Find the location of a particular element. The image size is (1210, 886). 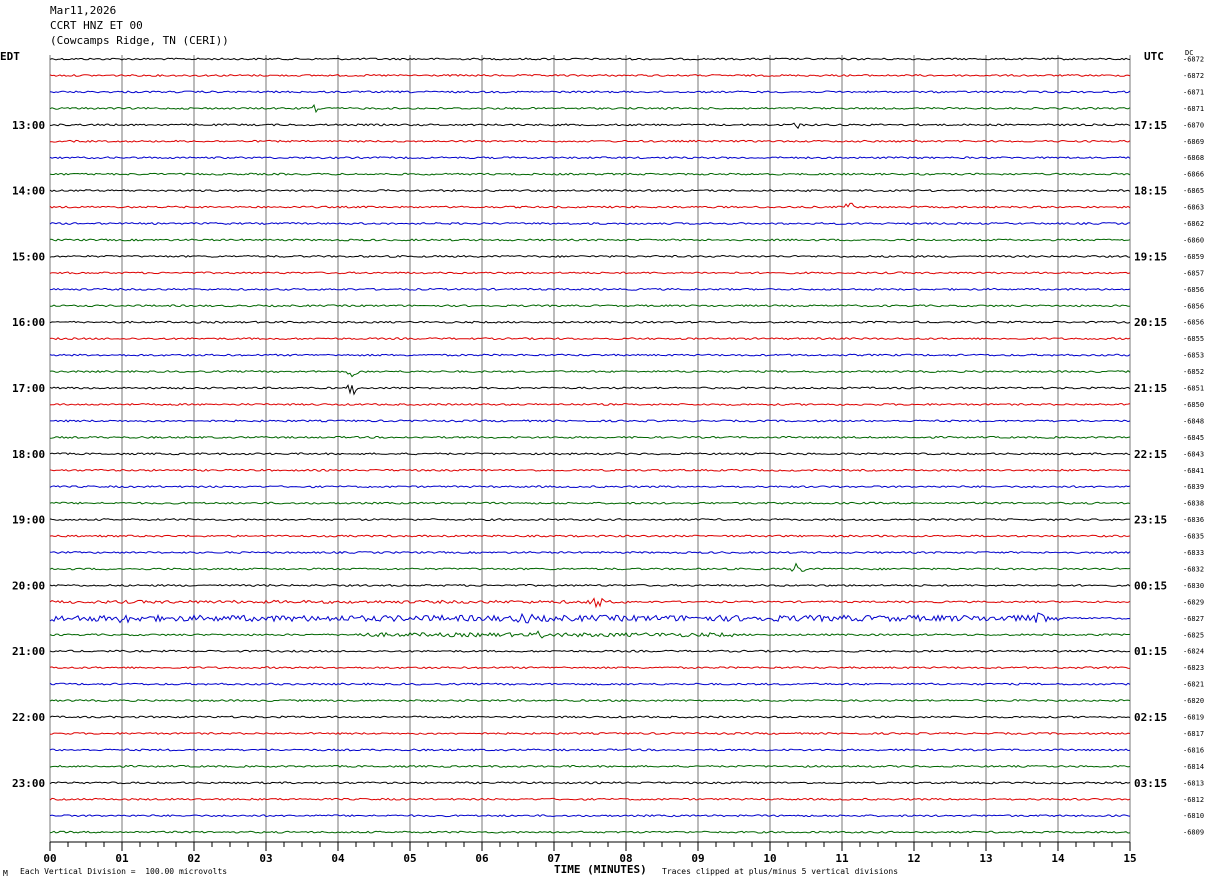

x-tick-label: 10 is located at coordinates (769, 858).